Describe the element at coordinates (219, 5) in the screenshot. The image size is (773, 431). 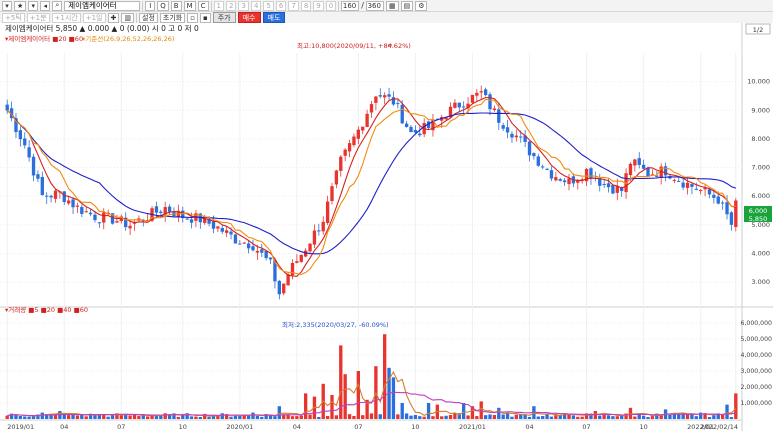
I see `num-1: 1` at that location.